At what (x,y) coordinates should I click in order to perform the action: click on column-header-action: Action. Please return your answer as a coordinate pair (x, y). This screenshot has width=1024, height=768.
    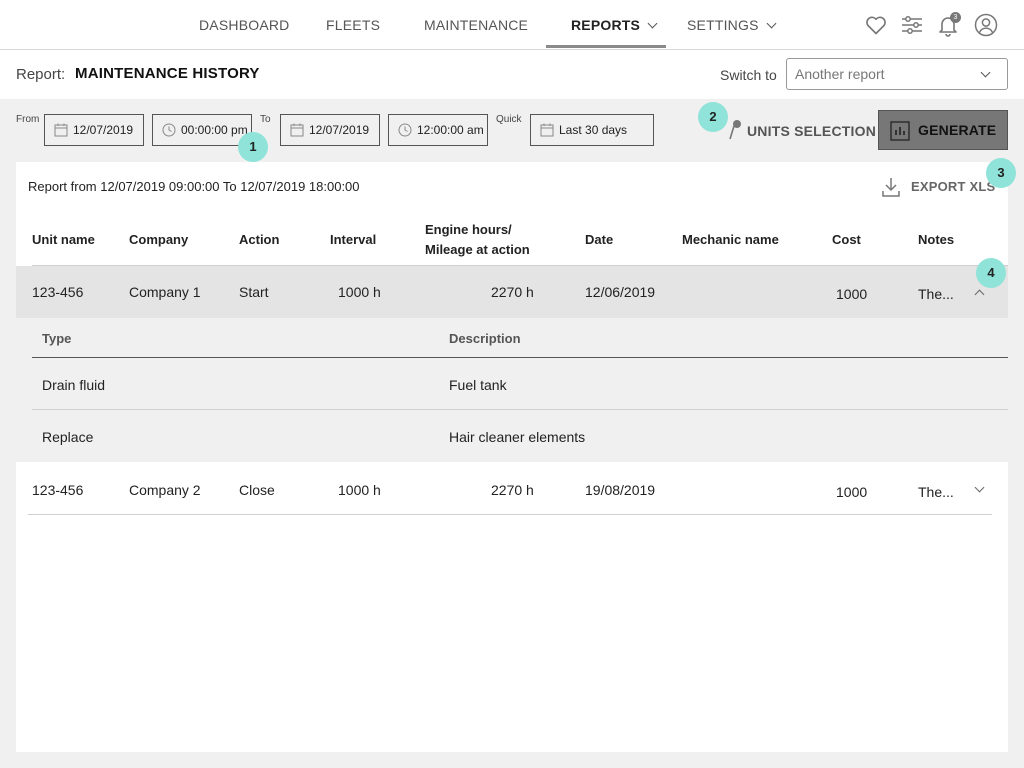
    Looking at the image, I should click on (259, 239).